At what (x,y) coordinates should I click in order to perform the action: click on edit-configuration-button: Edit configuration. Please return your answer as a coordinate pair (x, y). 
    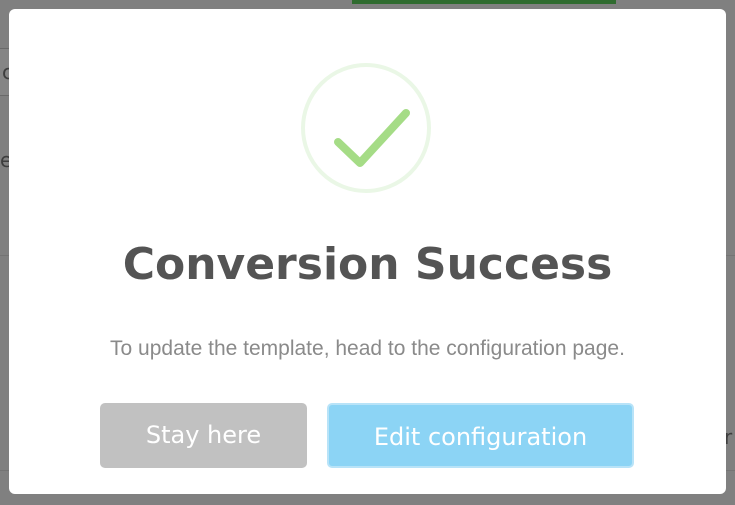
    Looking at the image, I should click on (480, 435).